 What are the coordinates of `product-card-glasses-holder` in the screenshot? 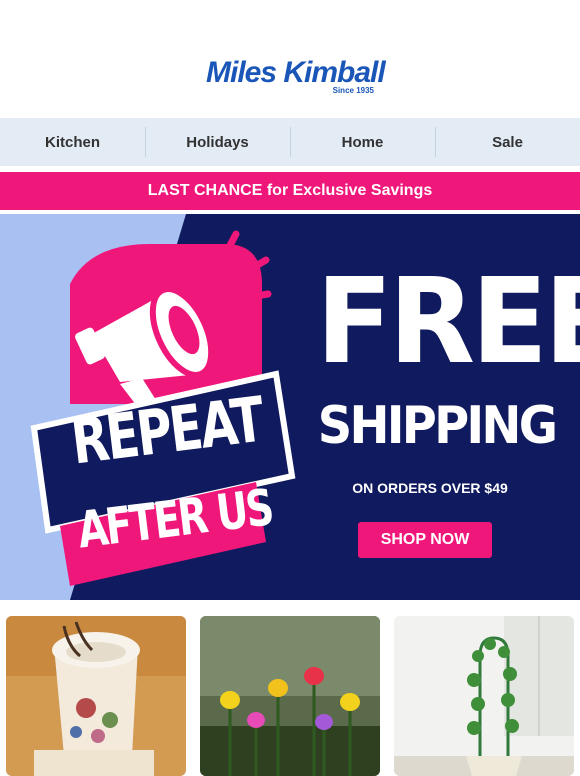 It's located at (96, 696).